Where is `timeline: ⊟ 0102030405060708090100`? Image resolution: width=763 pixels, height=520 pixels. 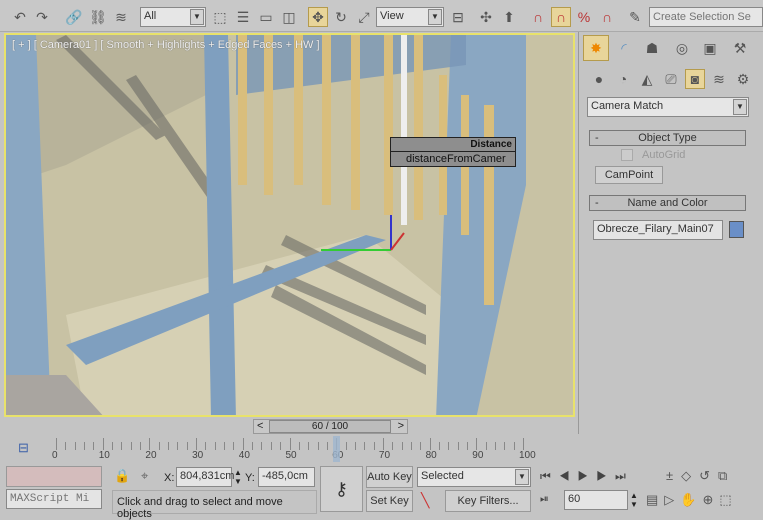
timeline: ⊟ 0102030405060708090100 is located at coordinates (289, 450).